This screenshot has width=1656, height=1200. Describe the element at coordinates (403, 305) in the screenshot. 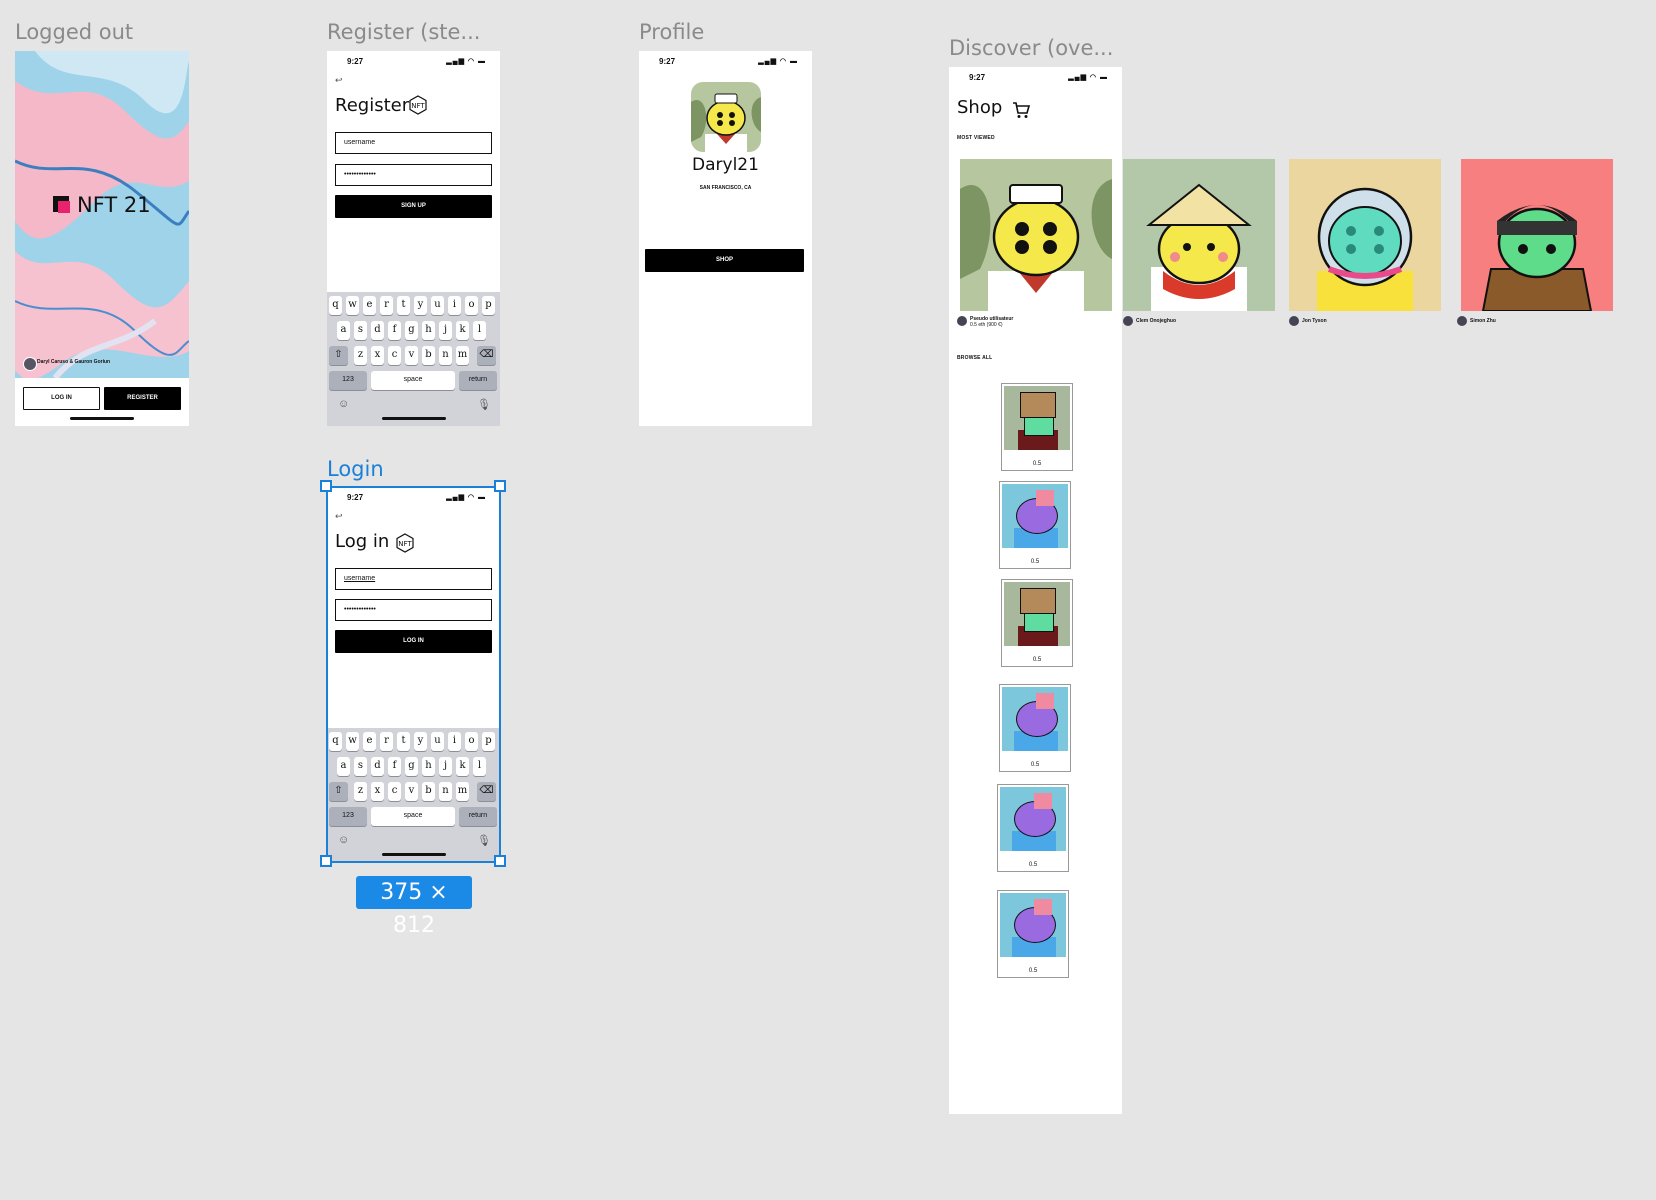

I see `key: t` at that location.